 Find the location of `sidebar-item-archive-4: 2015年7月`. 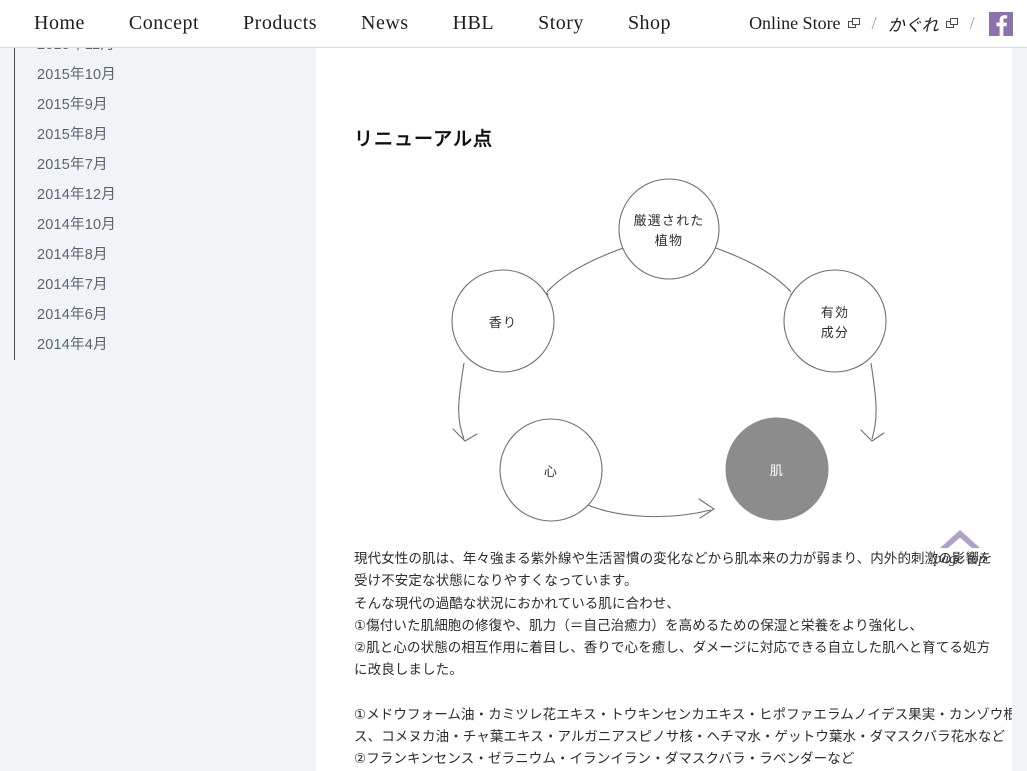

sidebar-item-archive-4: 2015年7月 is located at coordinates (159, 165).